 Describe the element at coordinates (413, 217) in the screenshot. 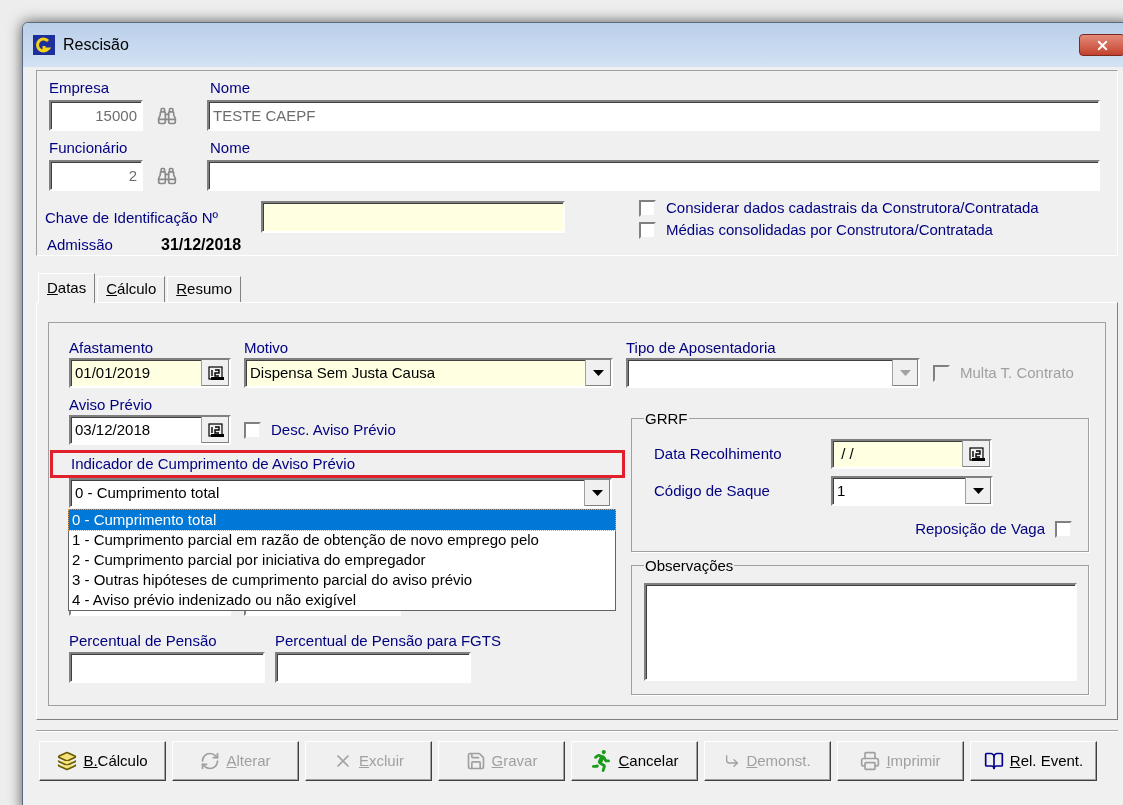

I see `identification-key-field` at that location.